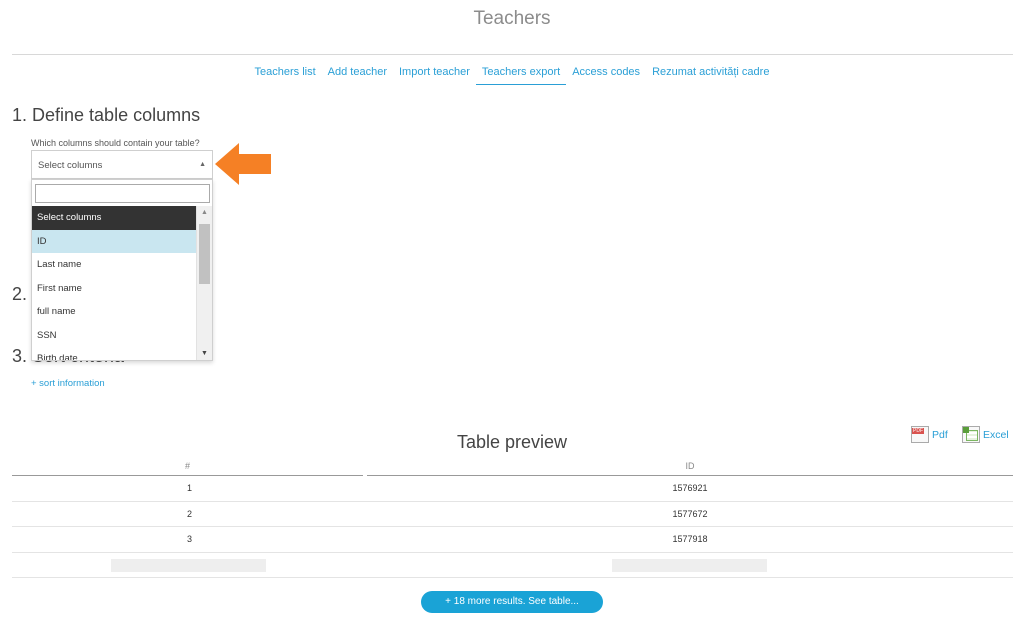 This screenshot has width=1024, height=642. What do you see at coordinates (512, 489) in the screenshot?
I see `table-row: 1 1576921` at bounding box center [512, 489].